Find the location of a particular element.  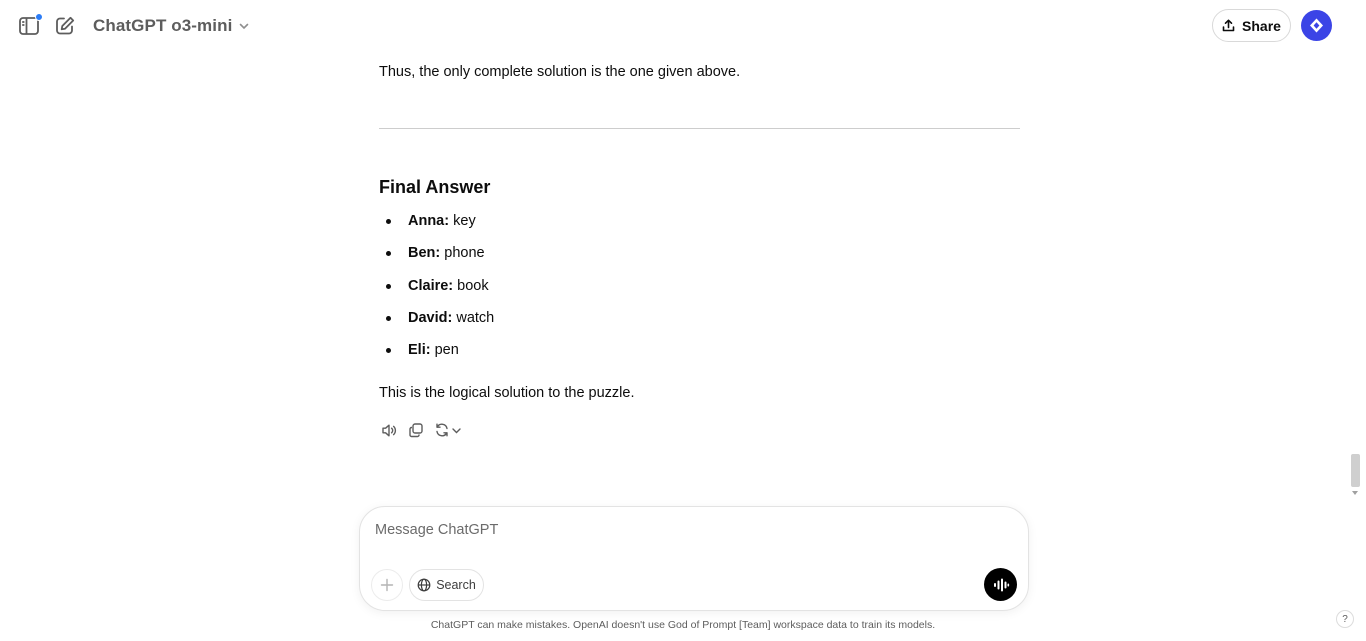

model-name: ChatGPT o3-mini is located at coordinates (163, 25).